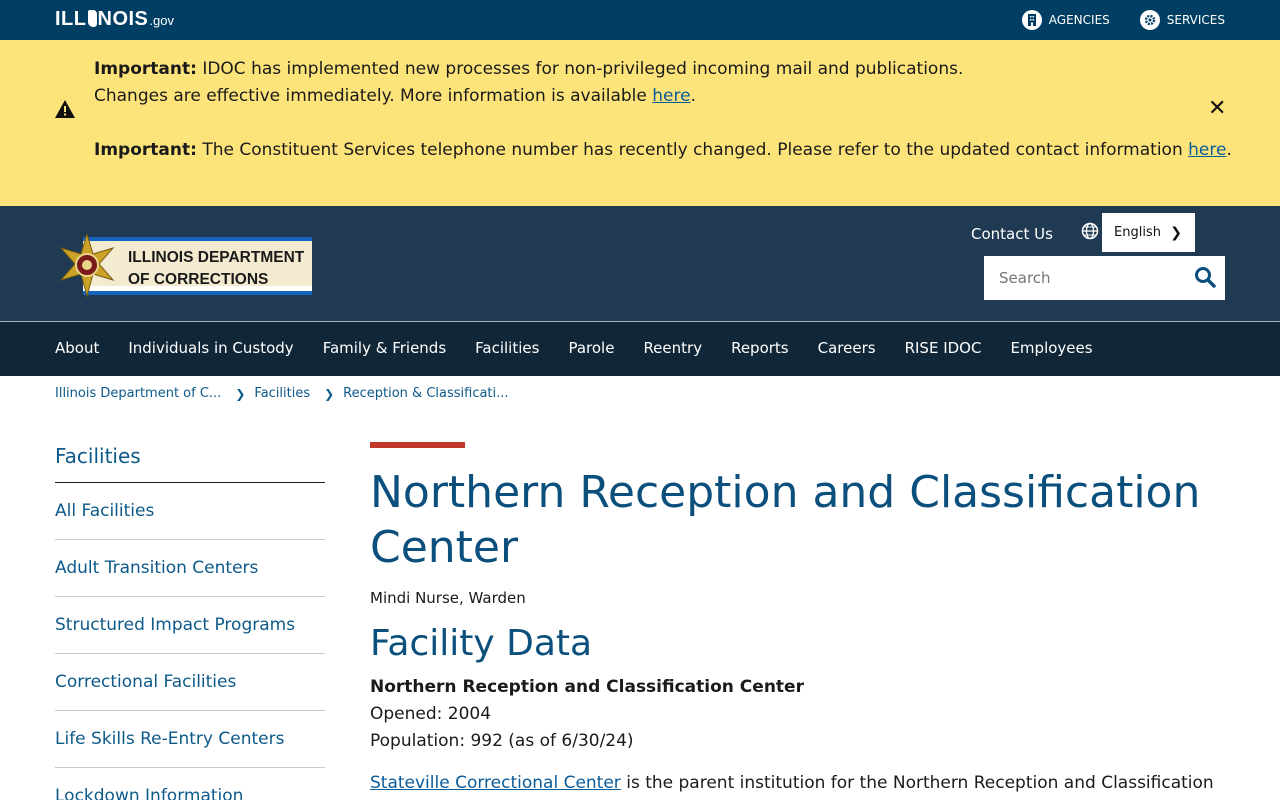 This screenshot has width=1280, height=800. I want to click on agencies-link: AGENCIES, so click(1065, 20).